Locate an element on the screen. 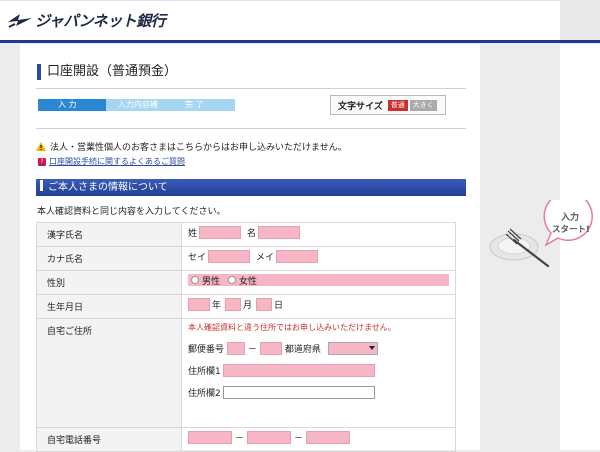  progress-steps: 入 力 入力内容確認 完 了 is located at coordinates (136, 110).